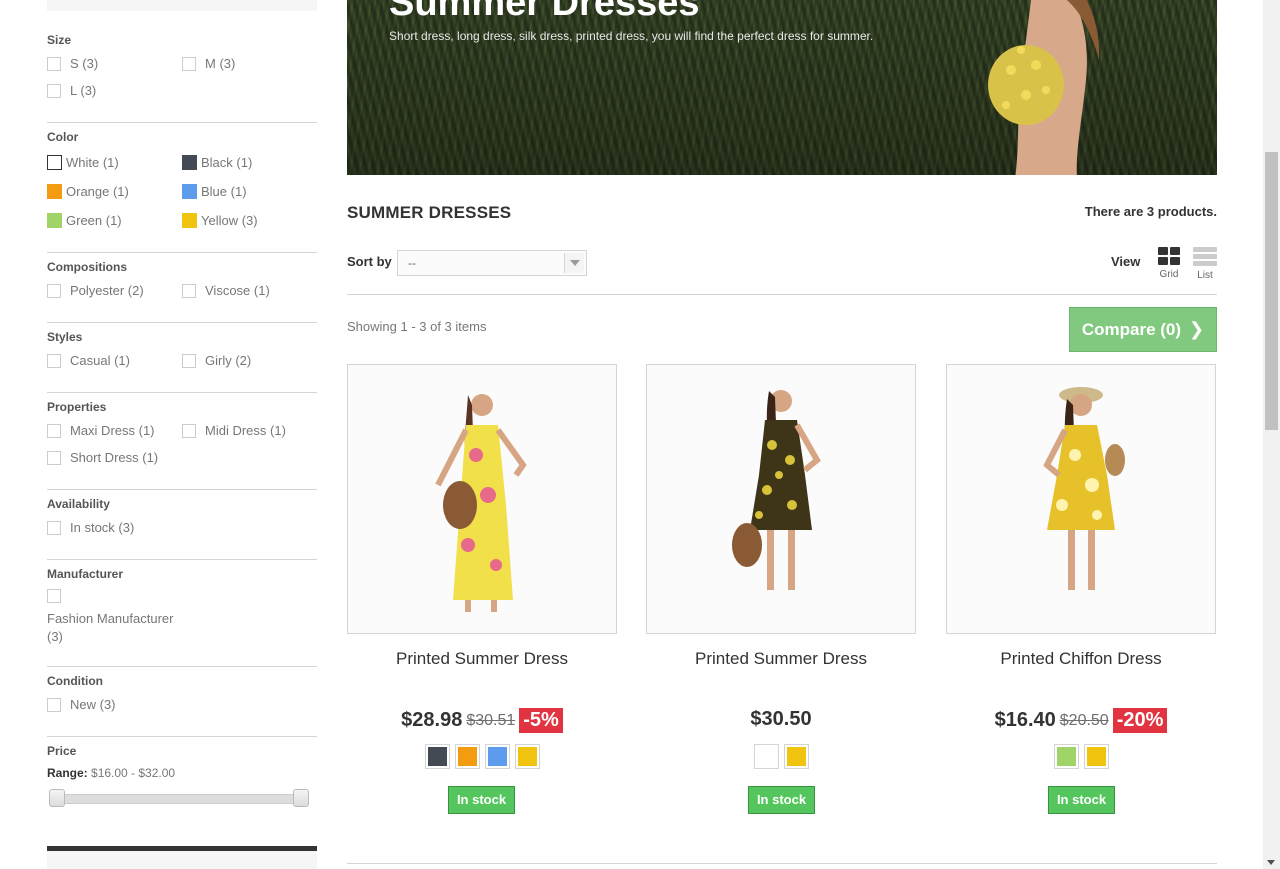  Describe the element at coordinates (1081, 659) in the screenshot. I see `product-name: Printed Chiffon Dress` at that location.